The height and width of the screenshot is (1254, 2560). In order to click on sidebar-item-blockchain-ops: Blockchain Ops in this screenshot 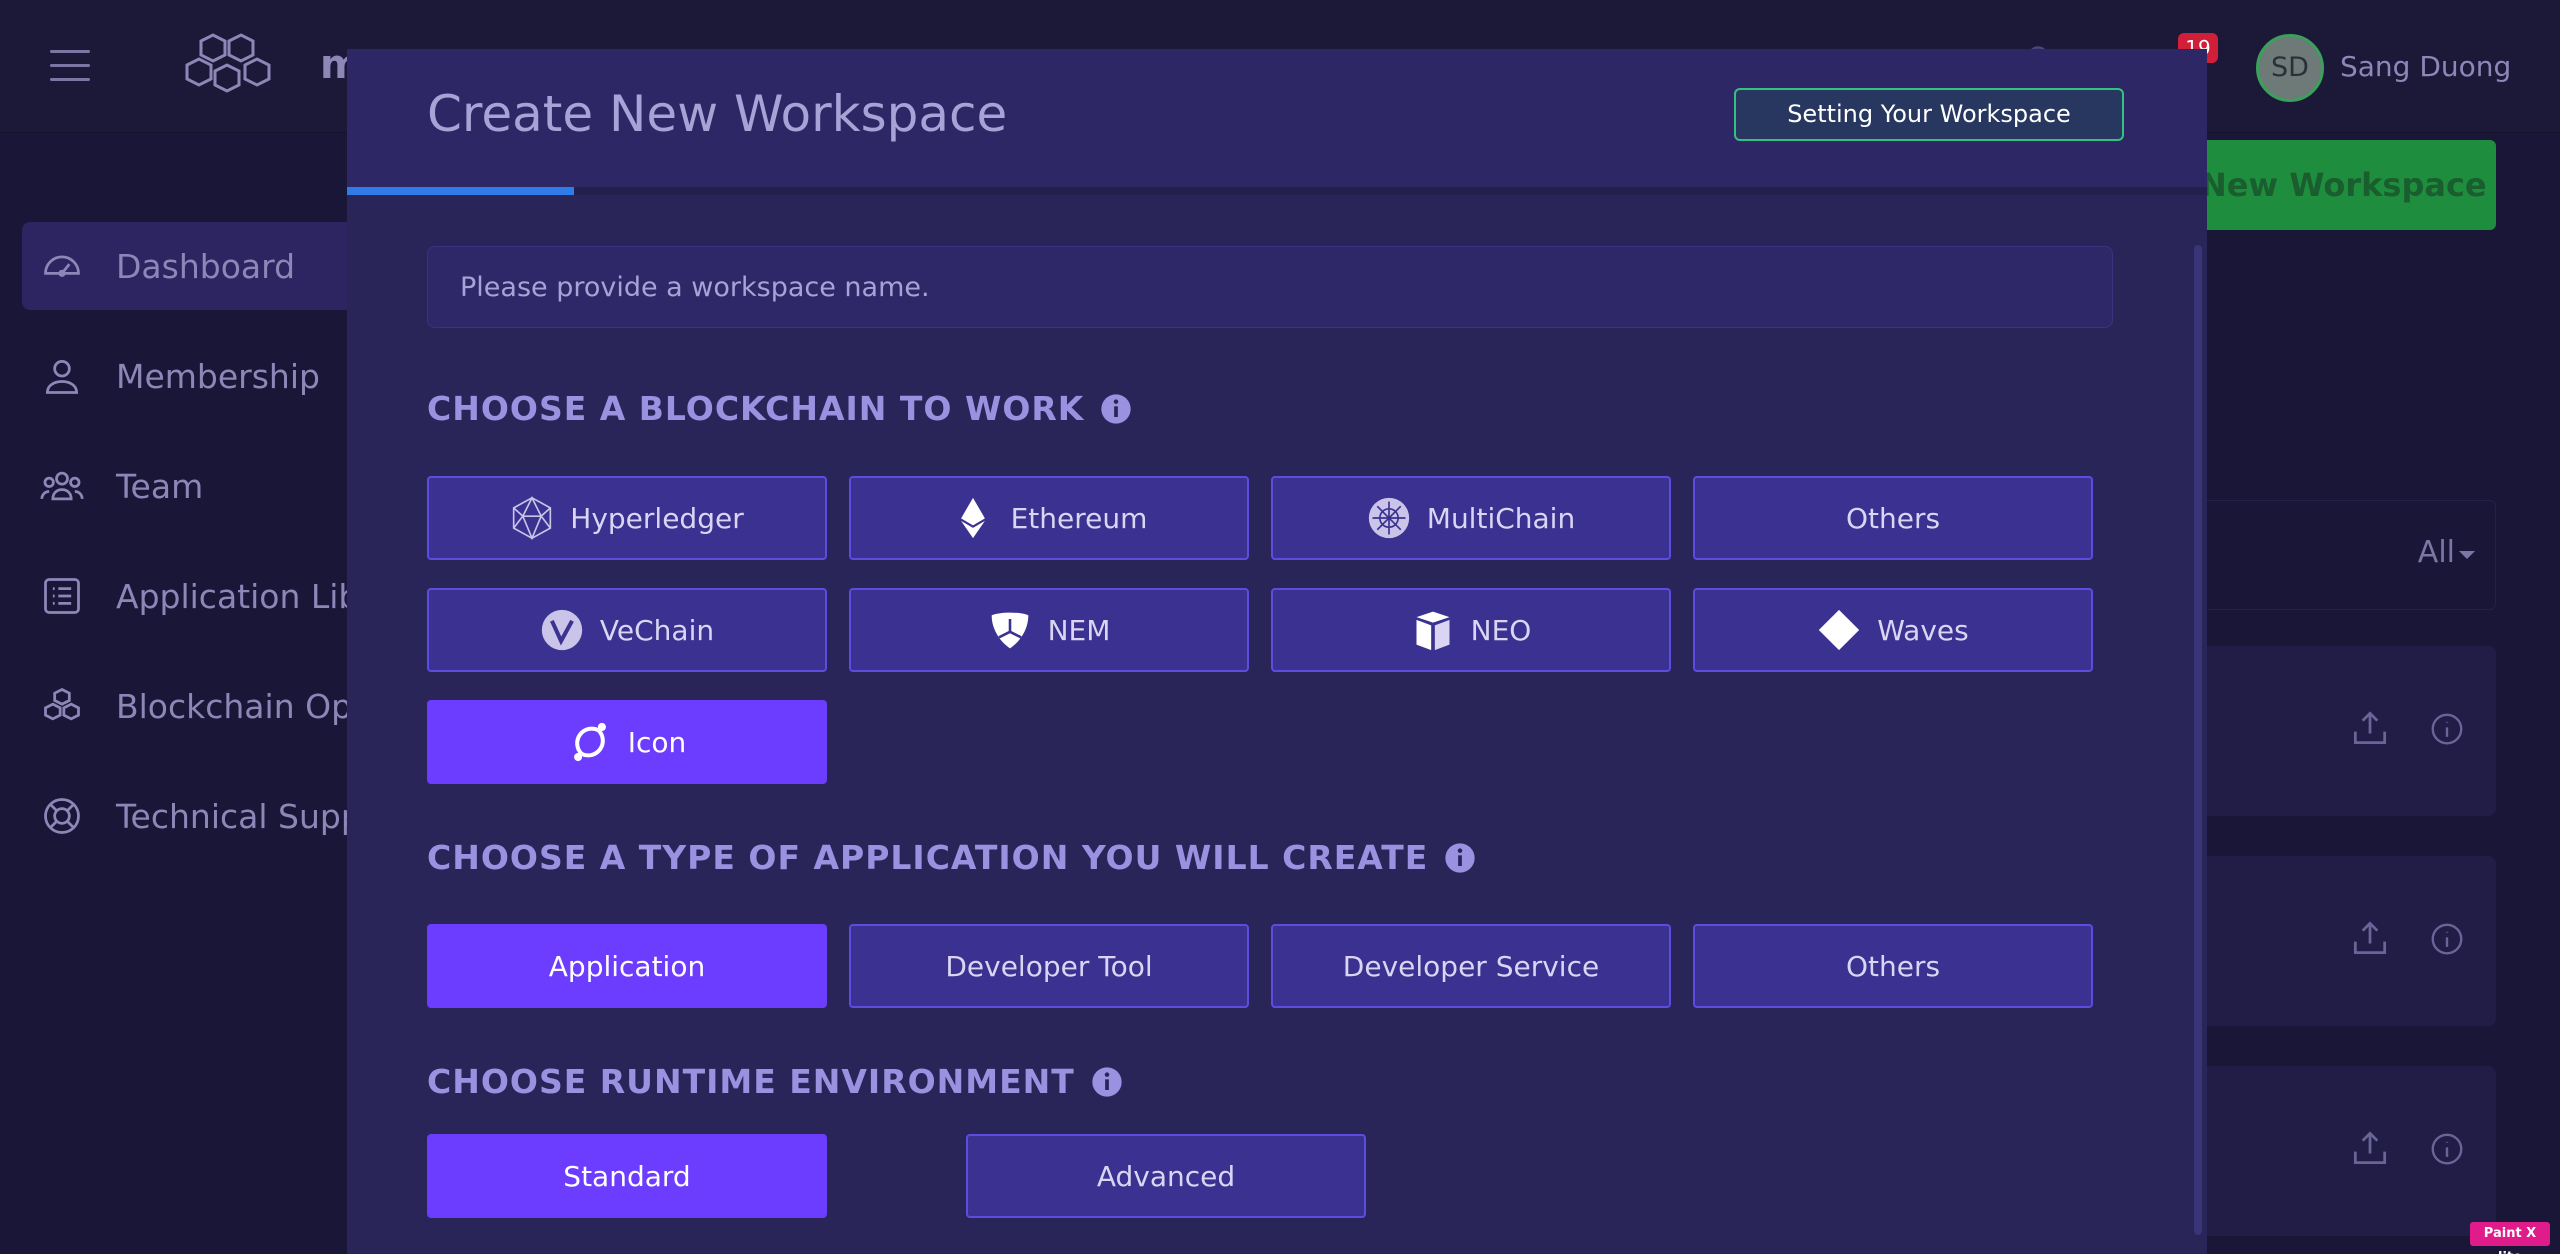, I will do `click(195, 706)`.